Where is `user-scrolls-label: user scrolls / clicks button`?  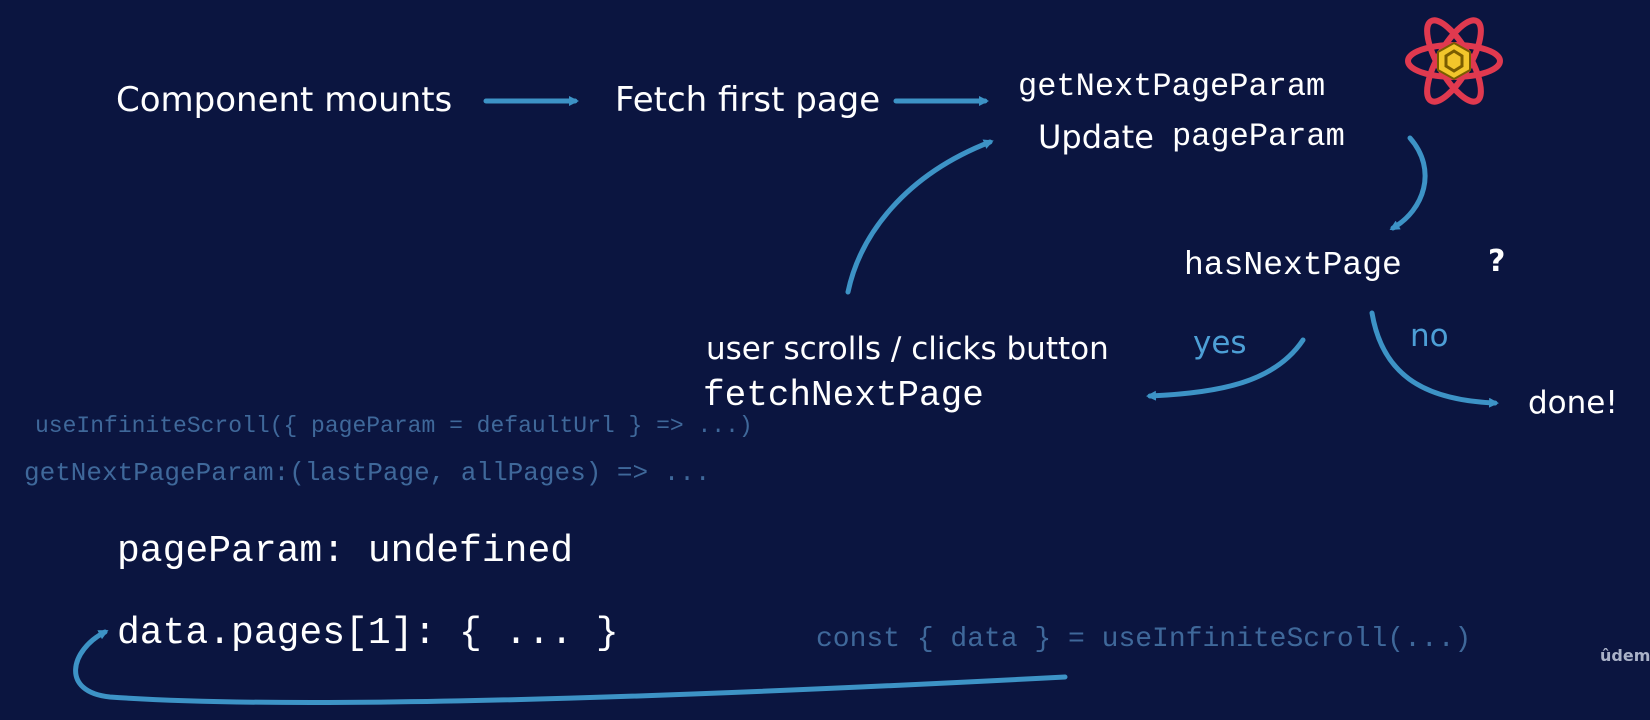 user-scrolls-label: user scrolls / clicks button is located at coordinates (907, 349).